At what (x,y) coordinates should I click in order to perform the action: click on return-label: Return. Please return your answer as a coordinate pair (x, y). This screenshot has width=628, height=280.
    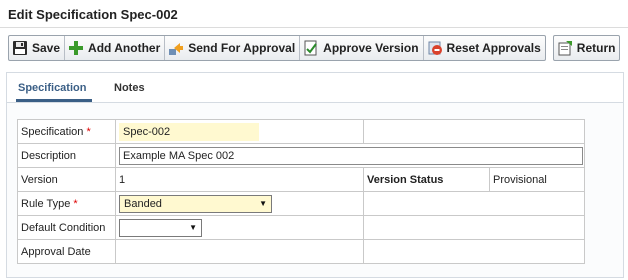
    Looking at the image, I should click on (596, 48).